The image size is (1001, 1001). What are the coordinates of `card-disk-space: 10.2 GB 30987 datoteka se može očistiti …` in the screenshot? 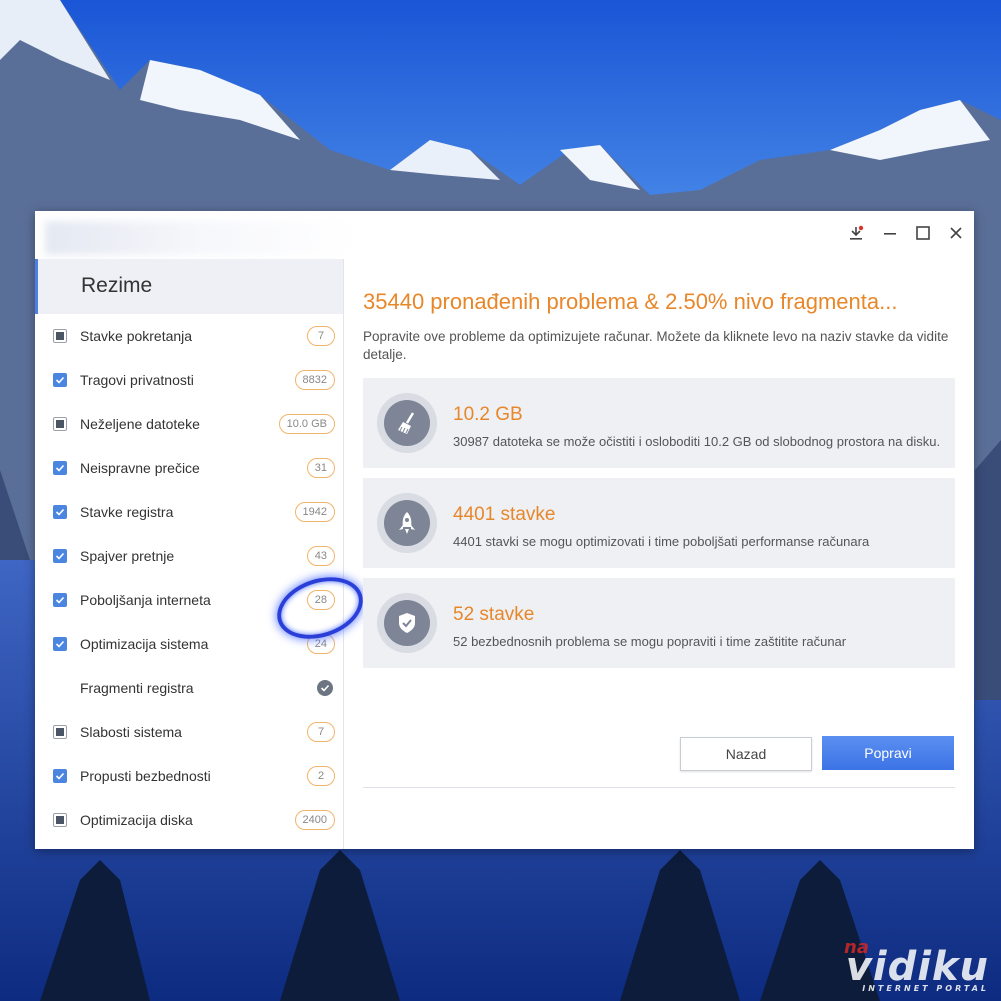 It's located at (659, 423).